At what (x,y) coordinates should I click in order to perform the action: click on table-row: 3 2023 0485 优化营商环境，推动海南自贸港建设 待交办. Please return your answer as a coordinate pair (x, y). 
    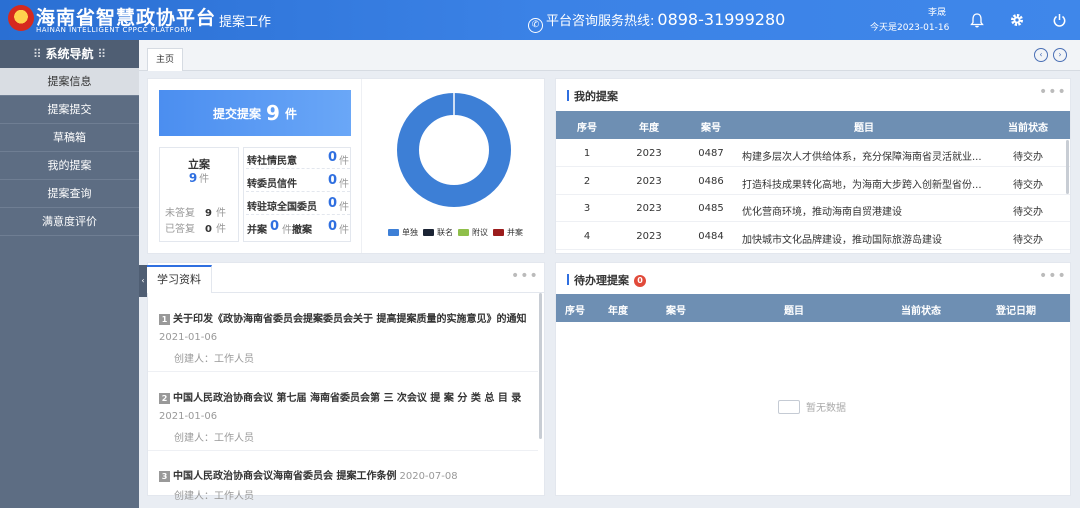
    Looking at the image, I should click on (813, 208).